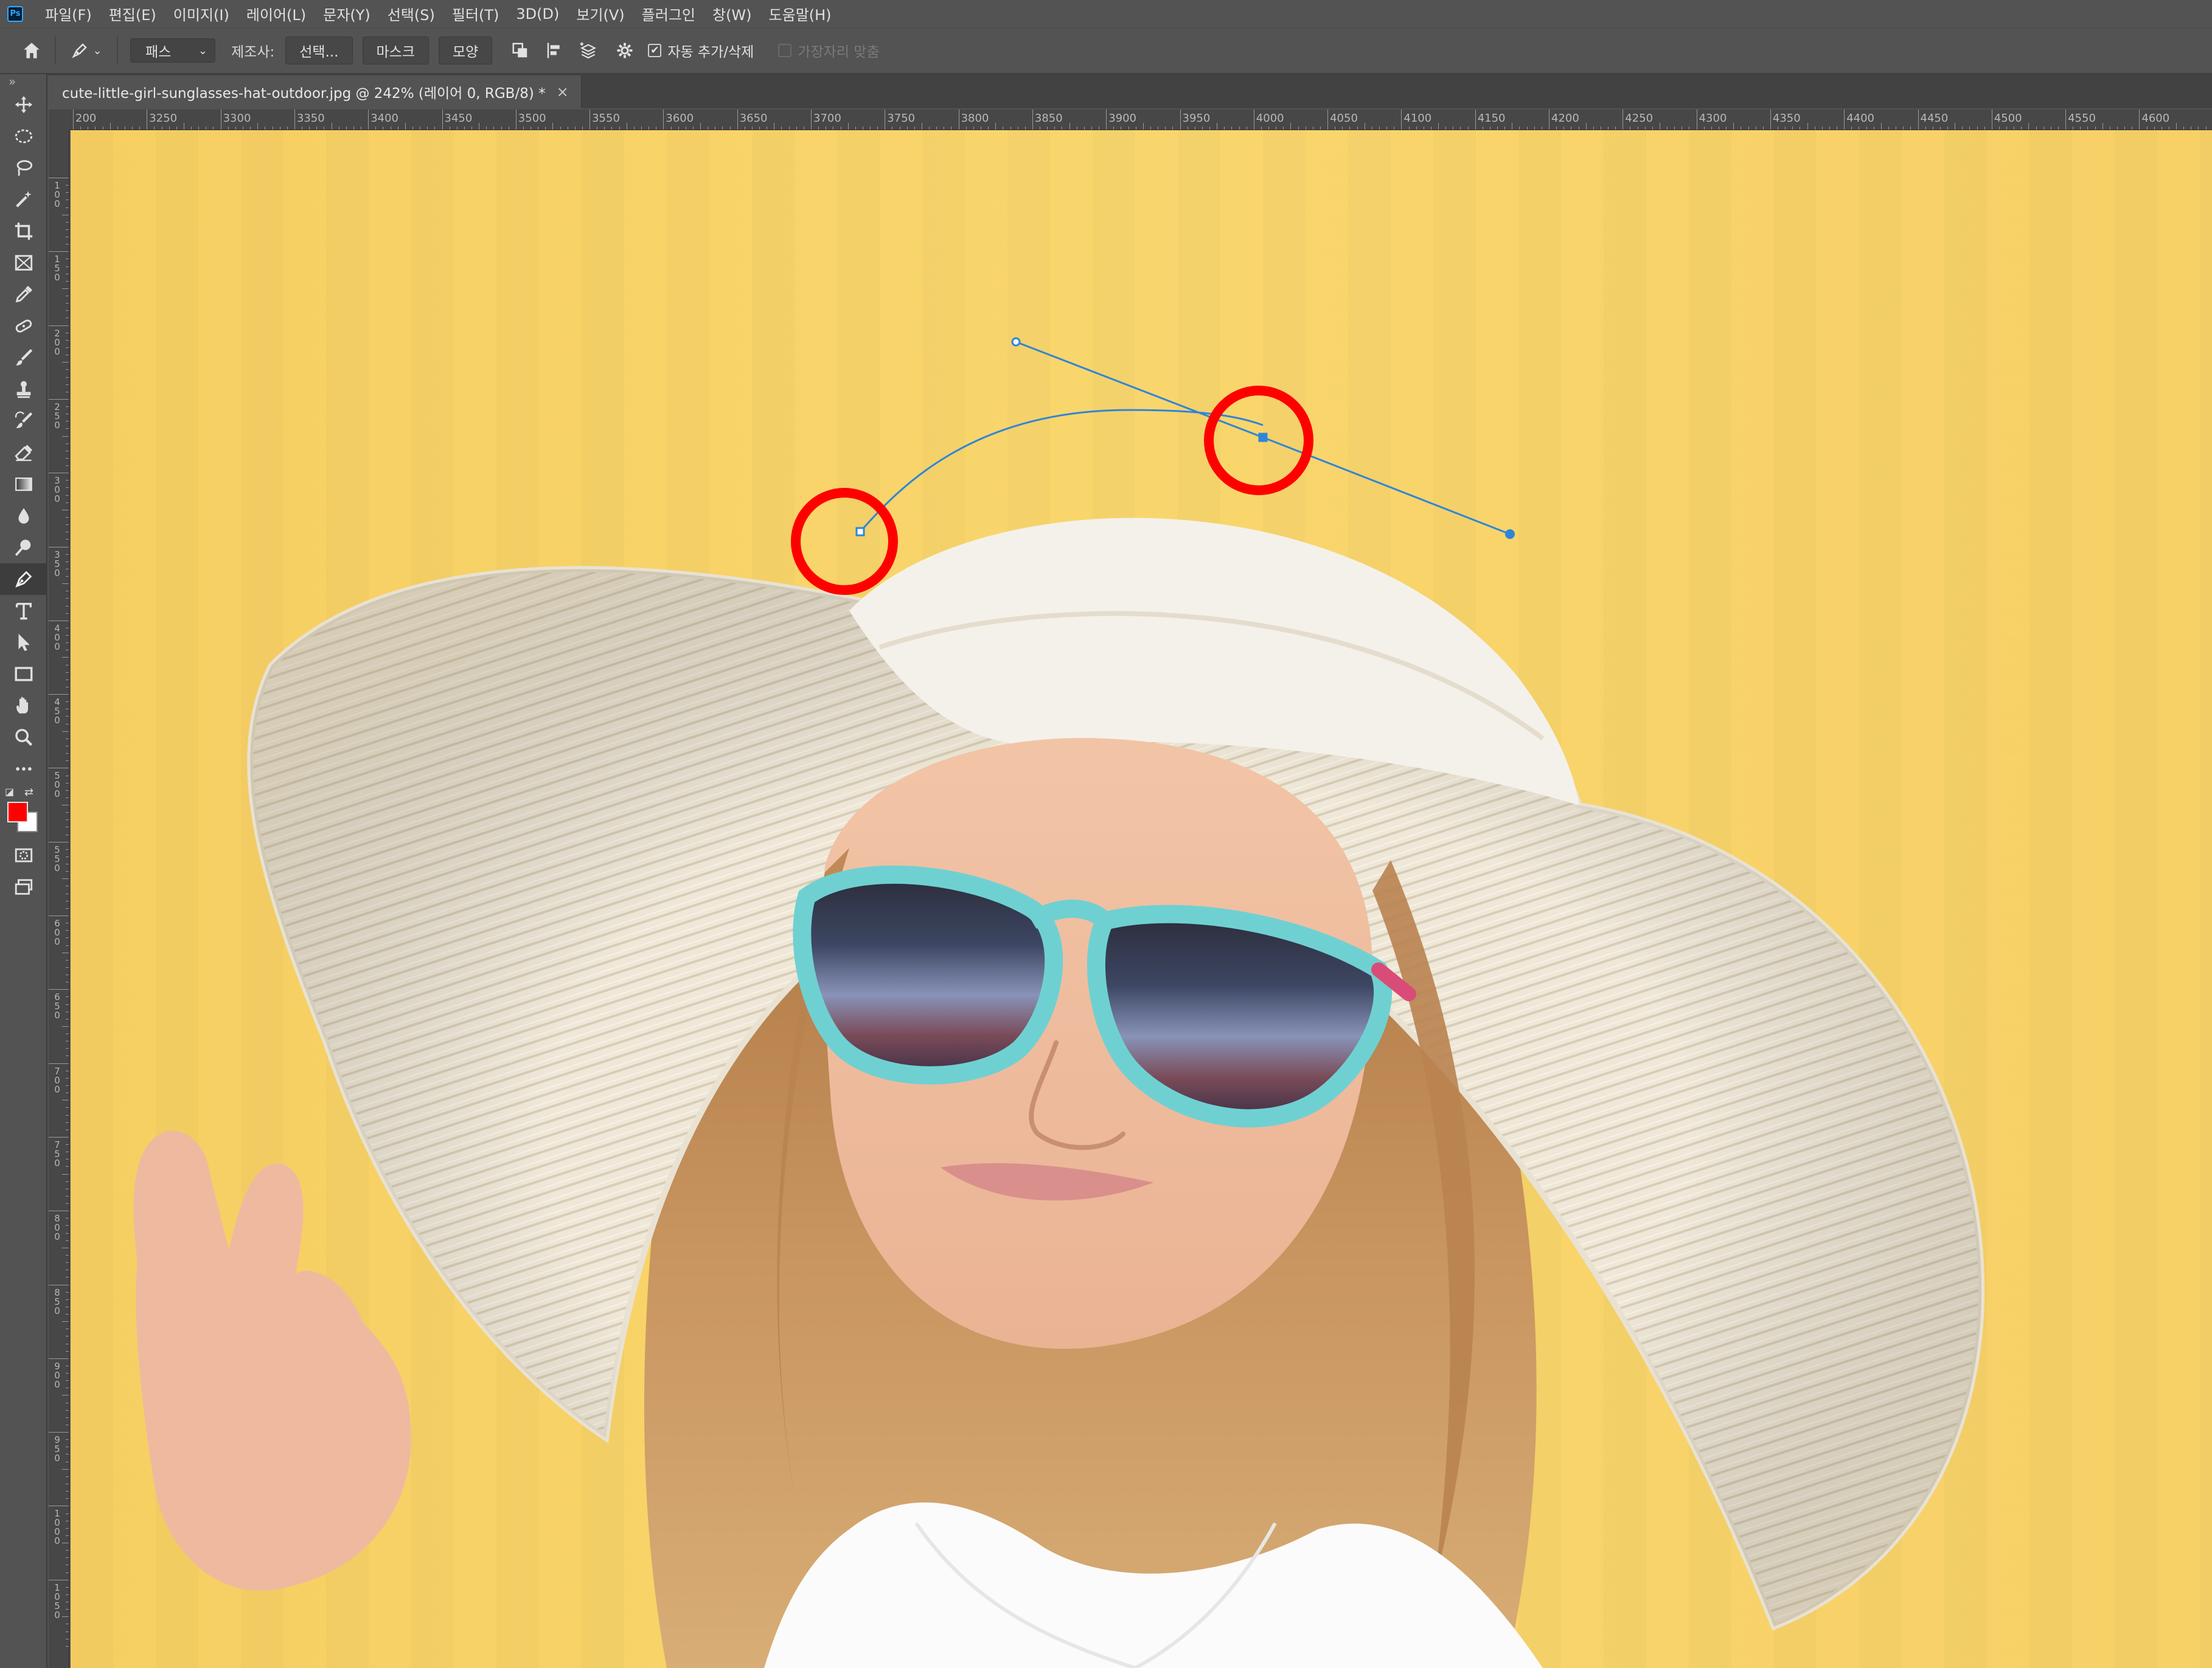 The image size is (2212, 1668). I want to click on type-tool, so click(23, 611).